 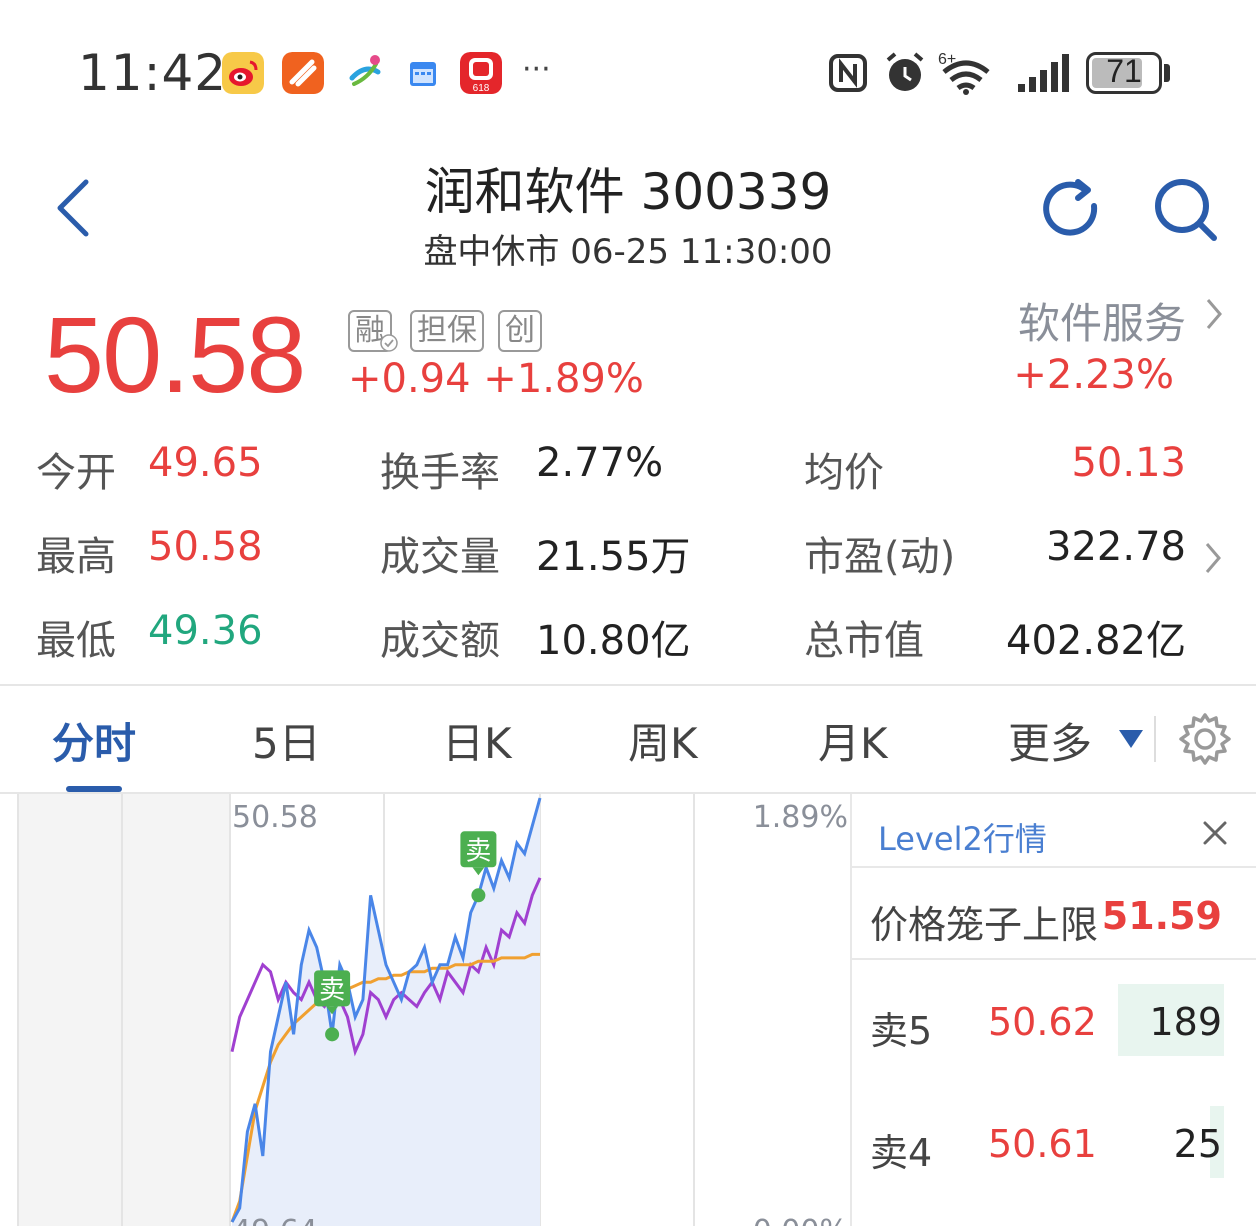 I want to click on amount-value: 10.80亿, so click(x=613, y=641).